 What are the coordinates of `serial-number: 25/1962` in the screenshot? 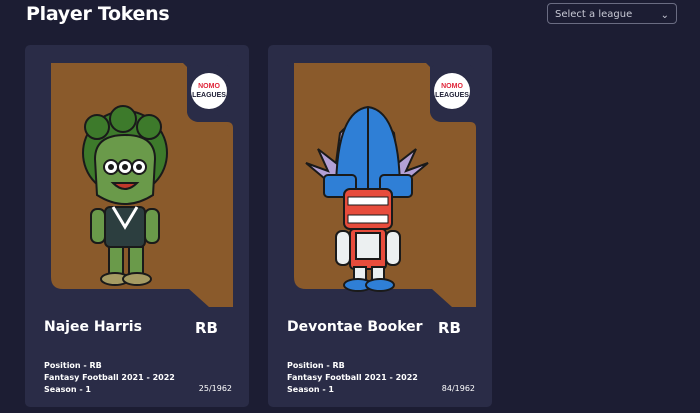 It's located at (215, 388).